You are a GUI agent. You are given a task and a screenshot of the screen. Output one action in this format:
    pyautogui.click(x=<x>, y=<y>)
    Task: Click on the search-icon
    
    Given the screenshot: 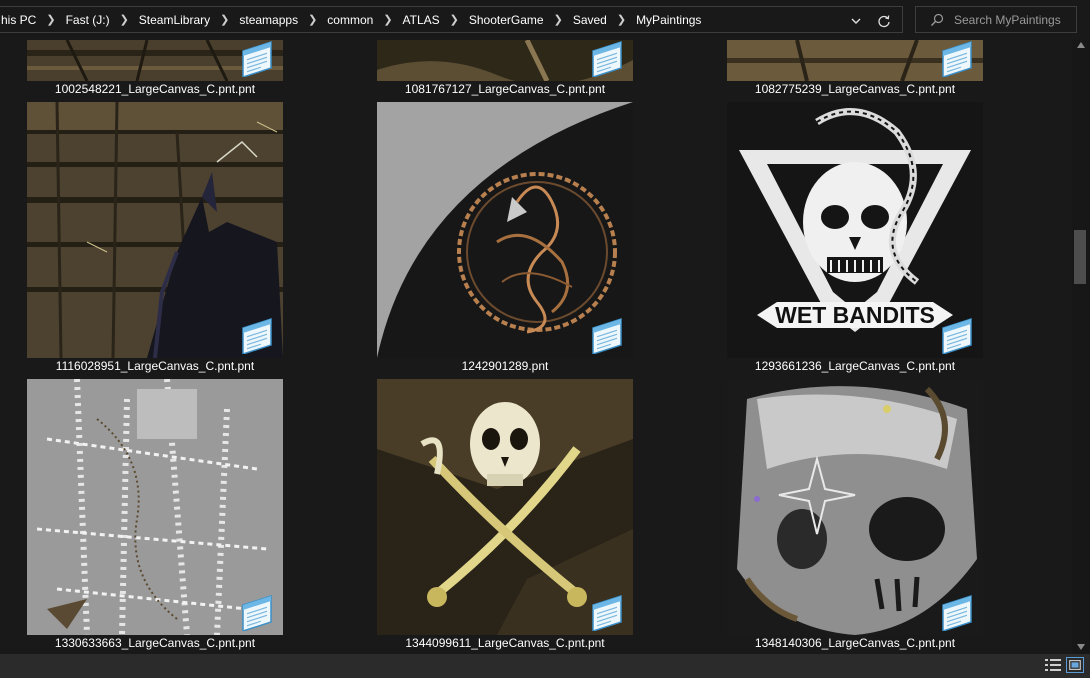 What is the action you would take?
    pyautogui.click(x=937, y=19)
    